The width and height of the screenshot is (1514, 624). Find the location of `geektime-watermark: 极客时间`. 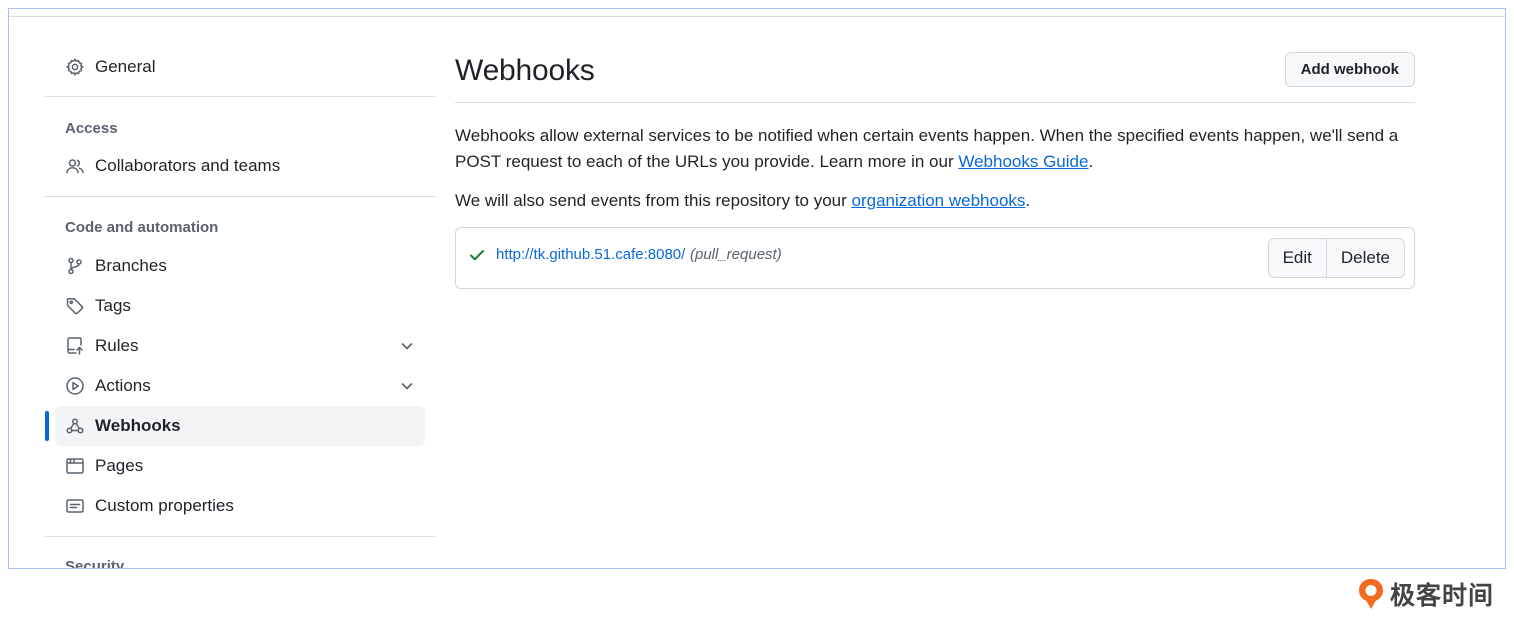

geektime-watermark: 极客时间 is located at coordinates (1425, 594).